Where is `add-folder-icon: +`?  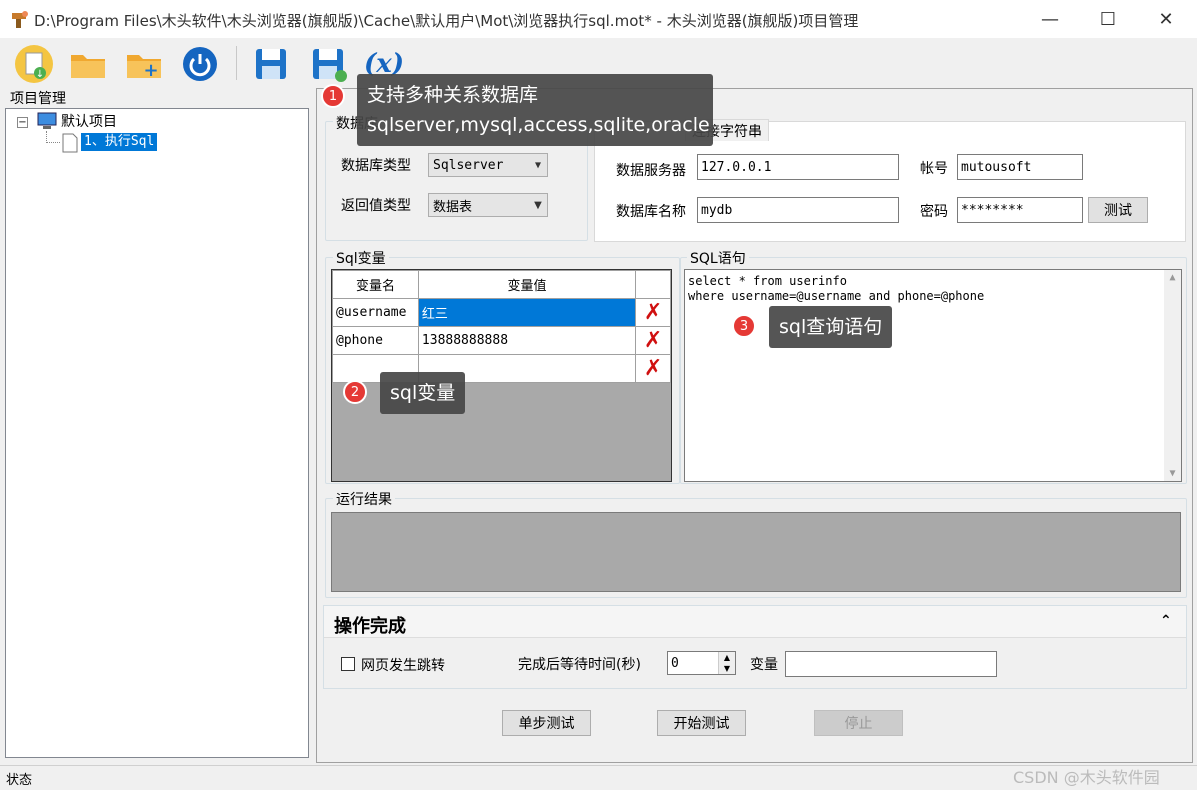
add-folder-icon: + is located at coordinates (144, 64).